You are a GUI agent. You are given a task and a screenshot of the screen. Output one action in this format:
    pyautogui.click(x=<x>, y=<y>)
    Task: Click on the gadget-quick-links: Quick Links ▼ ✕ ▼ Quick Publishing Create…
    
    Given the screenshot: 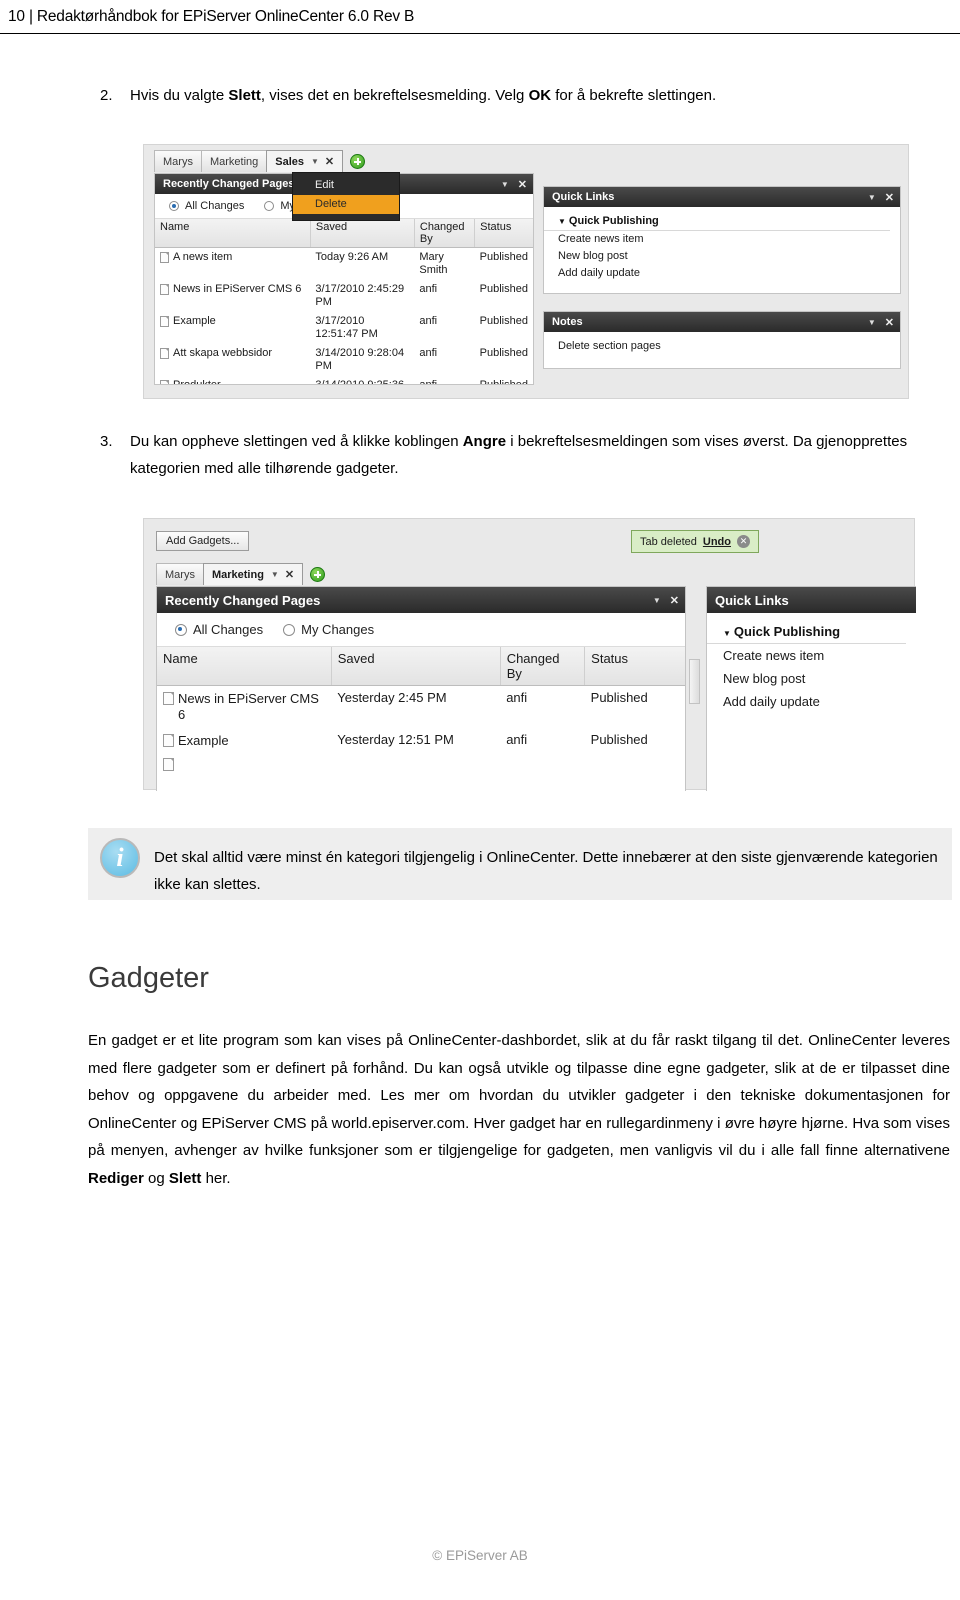 What is the action you would take?
    pyautogui.click(x=722, y=240)
    